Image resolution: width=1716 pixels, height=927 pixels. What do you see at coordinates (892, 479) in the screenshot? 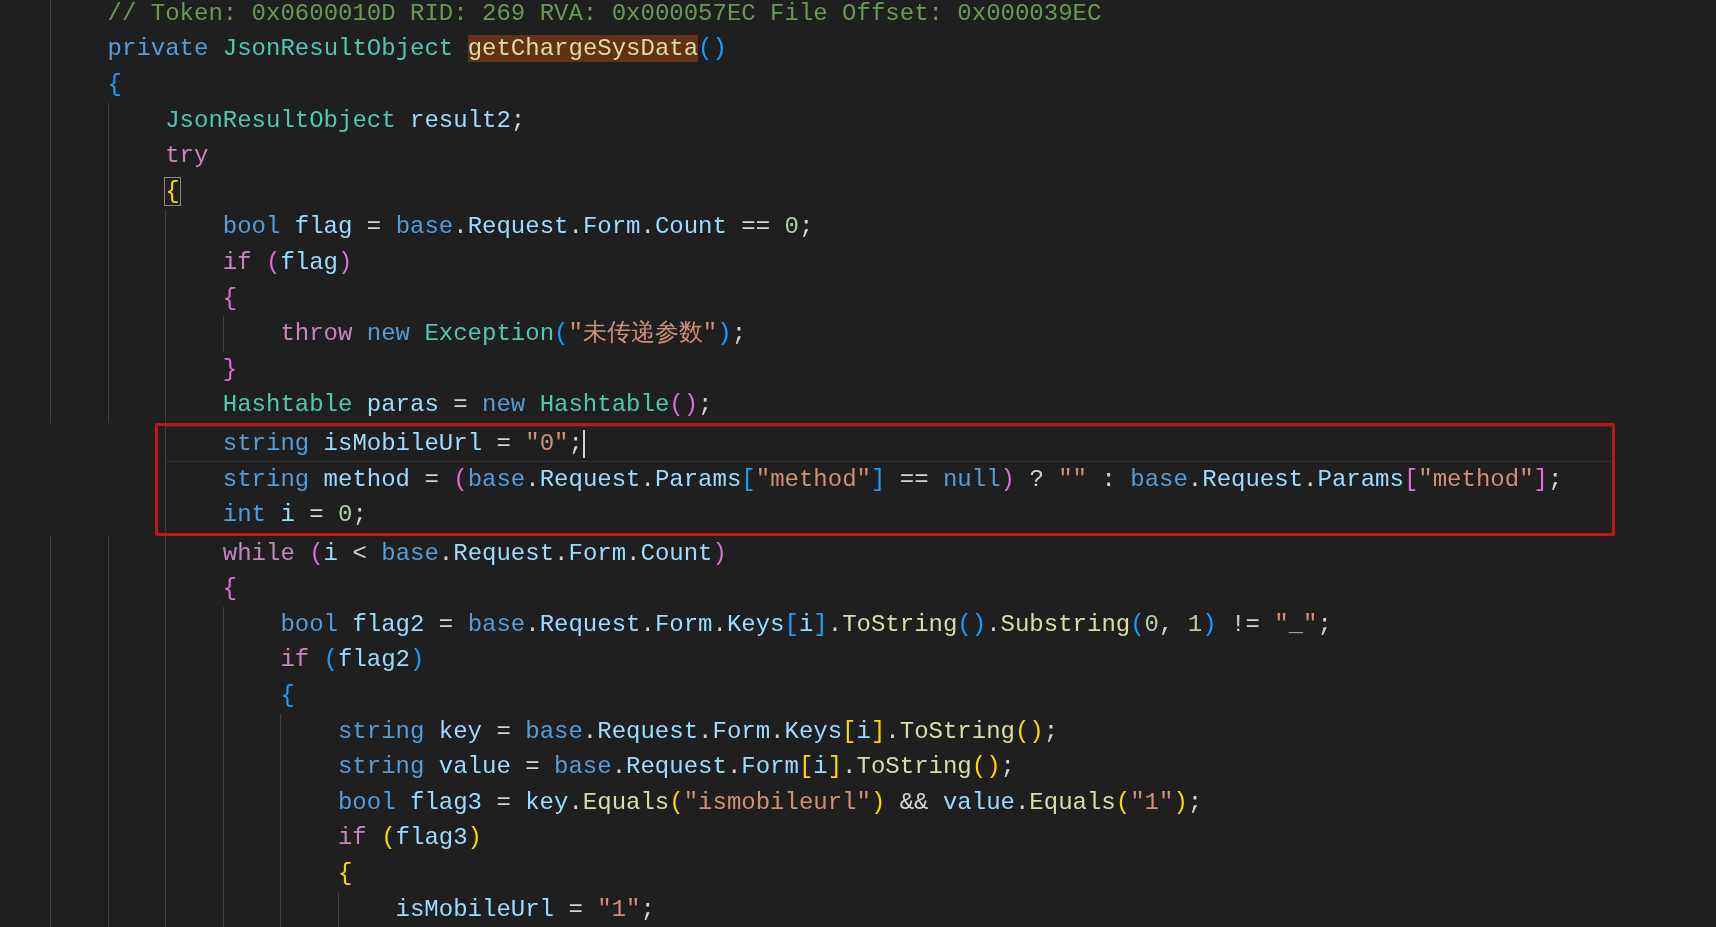
I see `code-line: string method = (base.Request.Params["method"] == null) ? "" : base.Request.Params["method"];` at bounding box center [892, 479].